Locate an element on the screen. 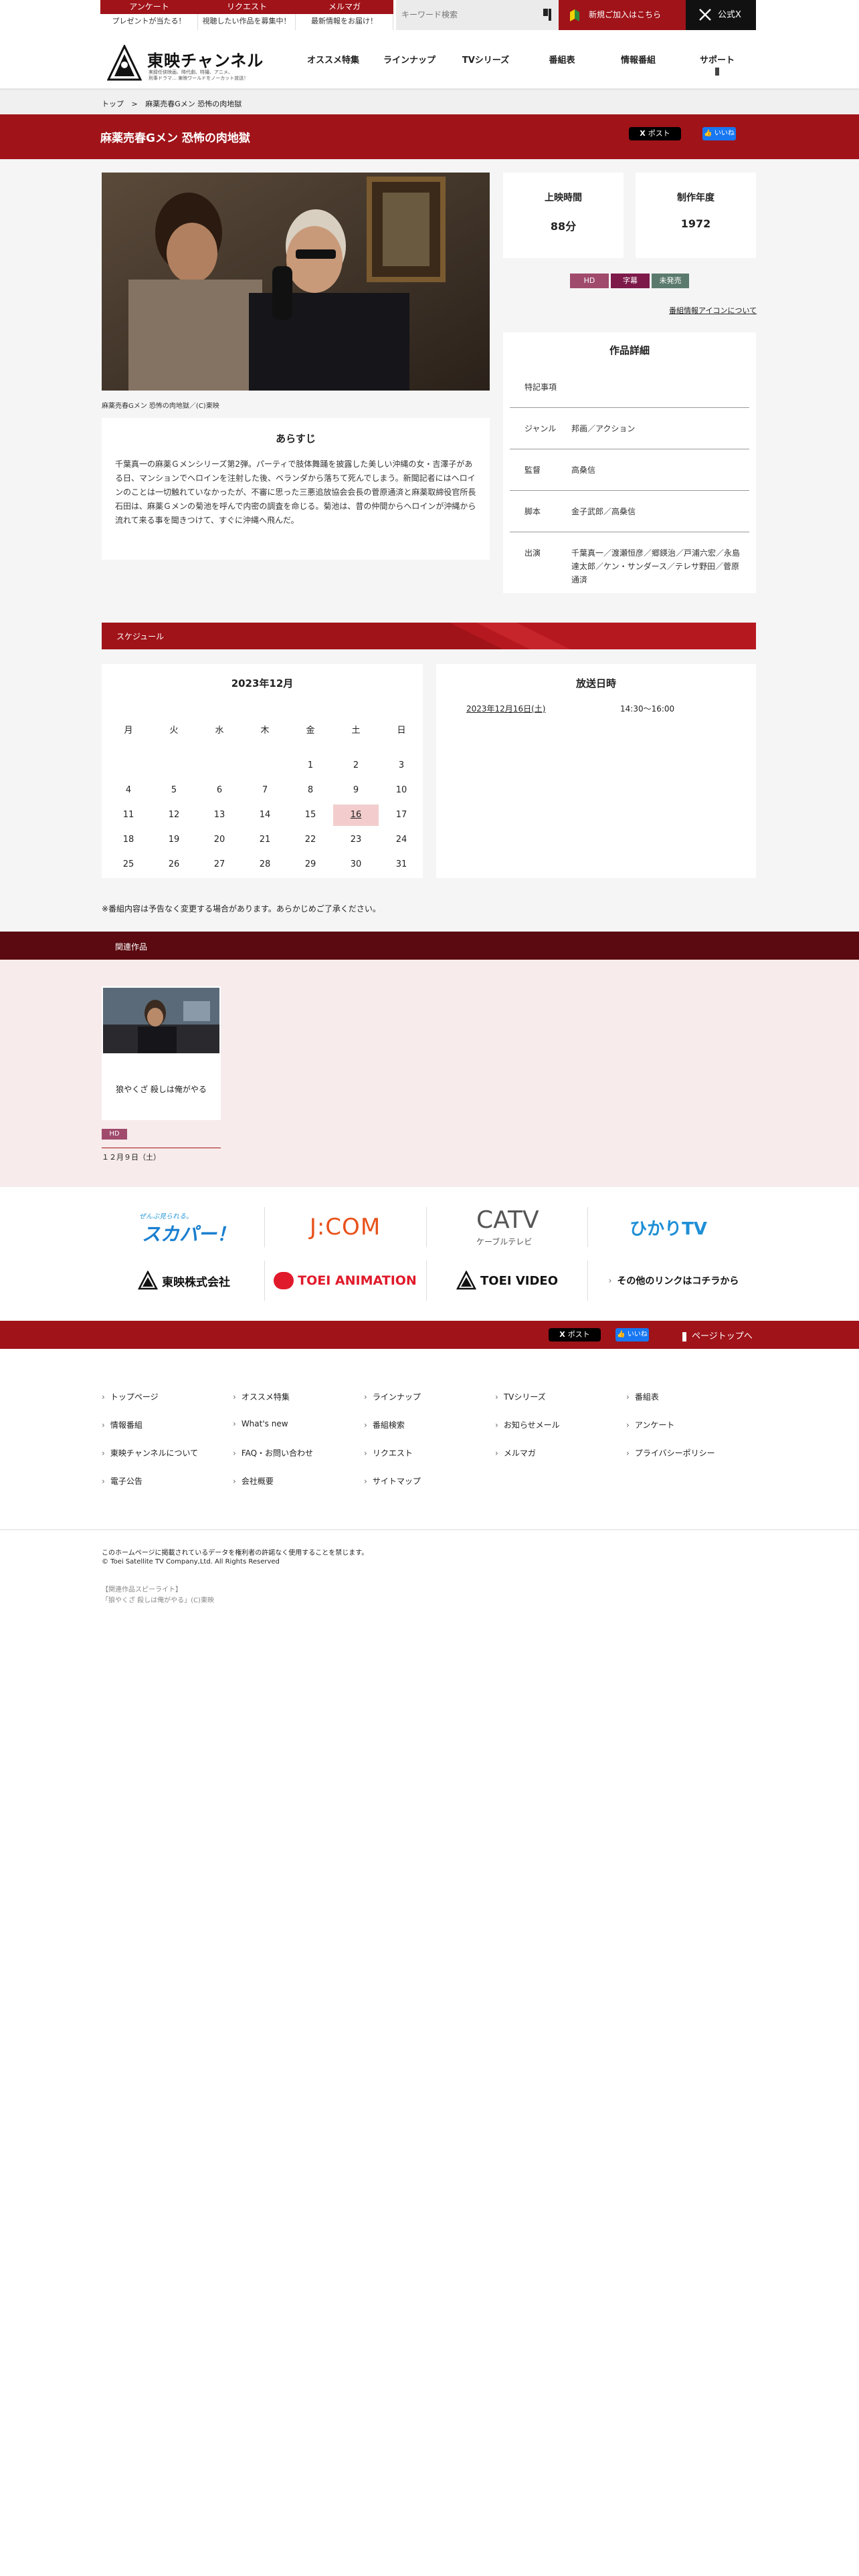 This screenshot has height=2576, width=859. calendar-day: 2 is located at coordinates (356, 765).